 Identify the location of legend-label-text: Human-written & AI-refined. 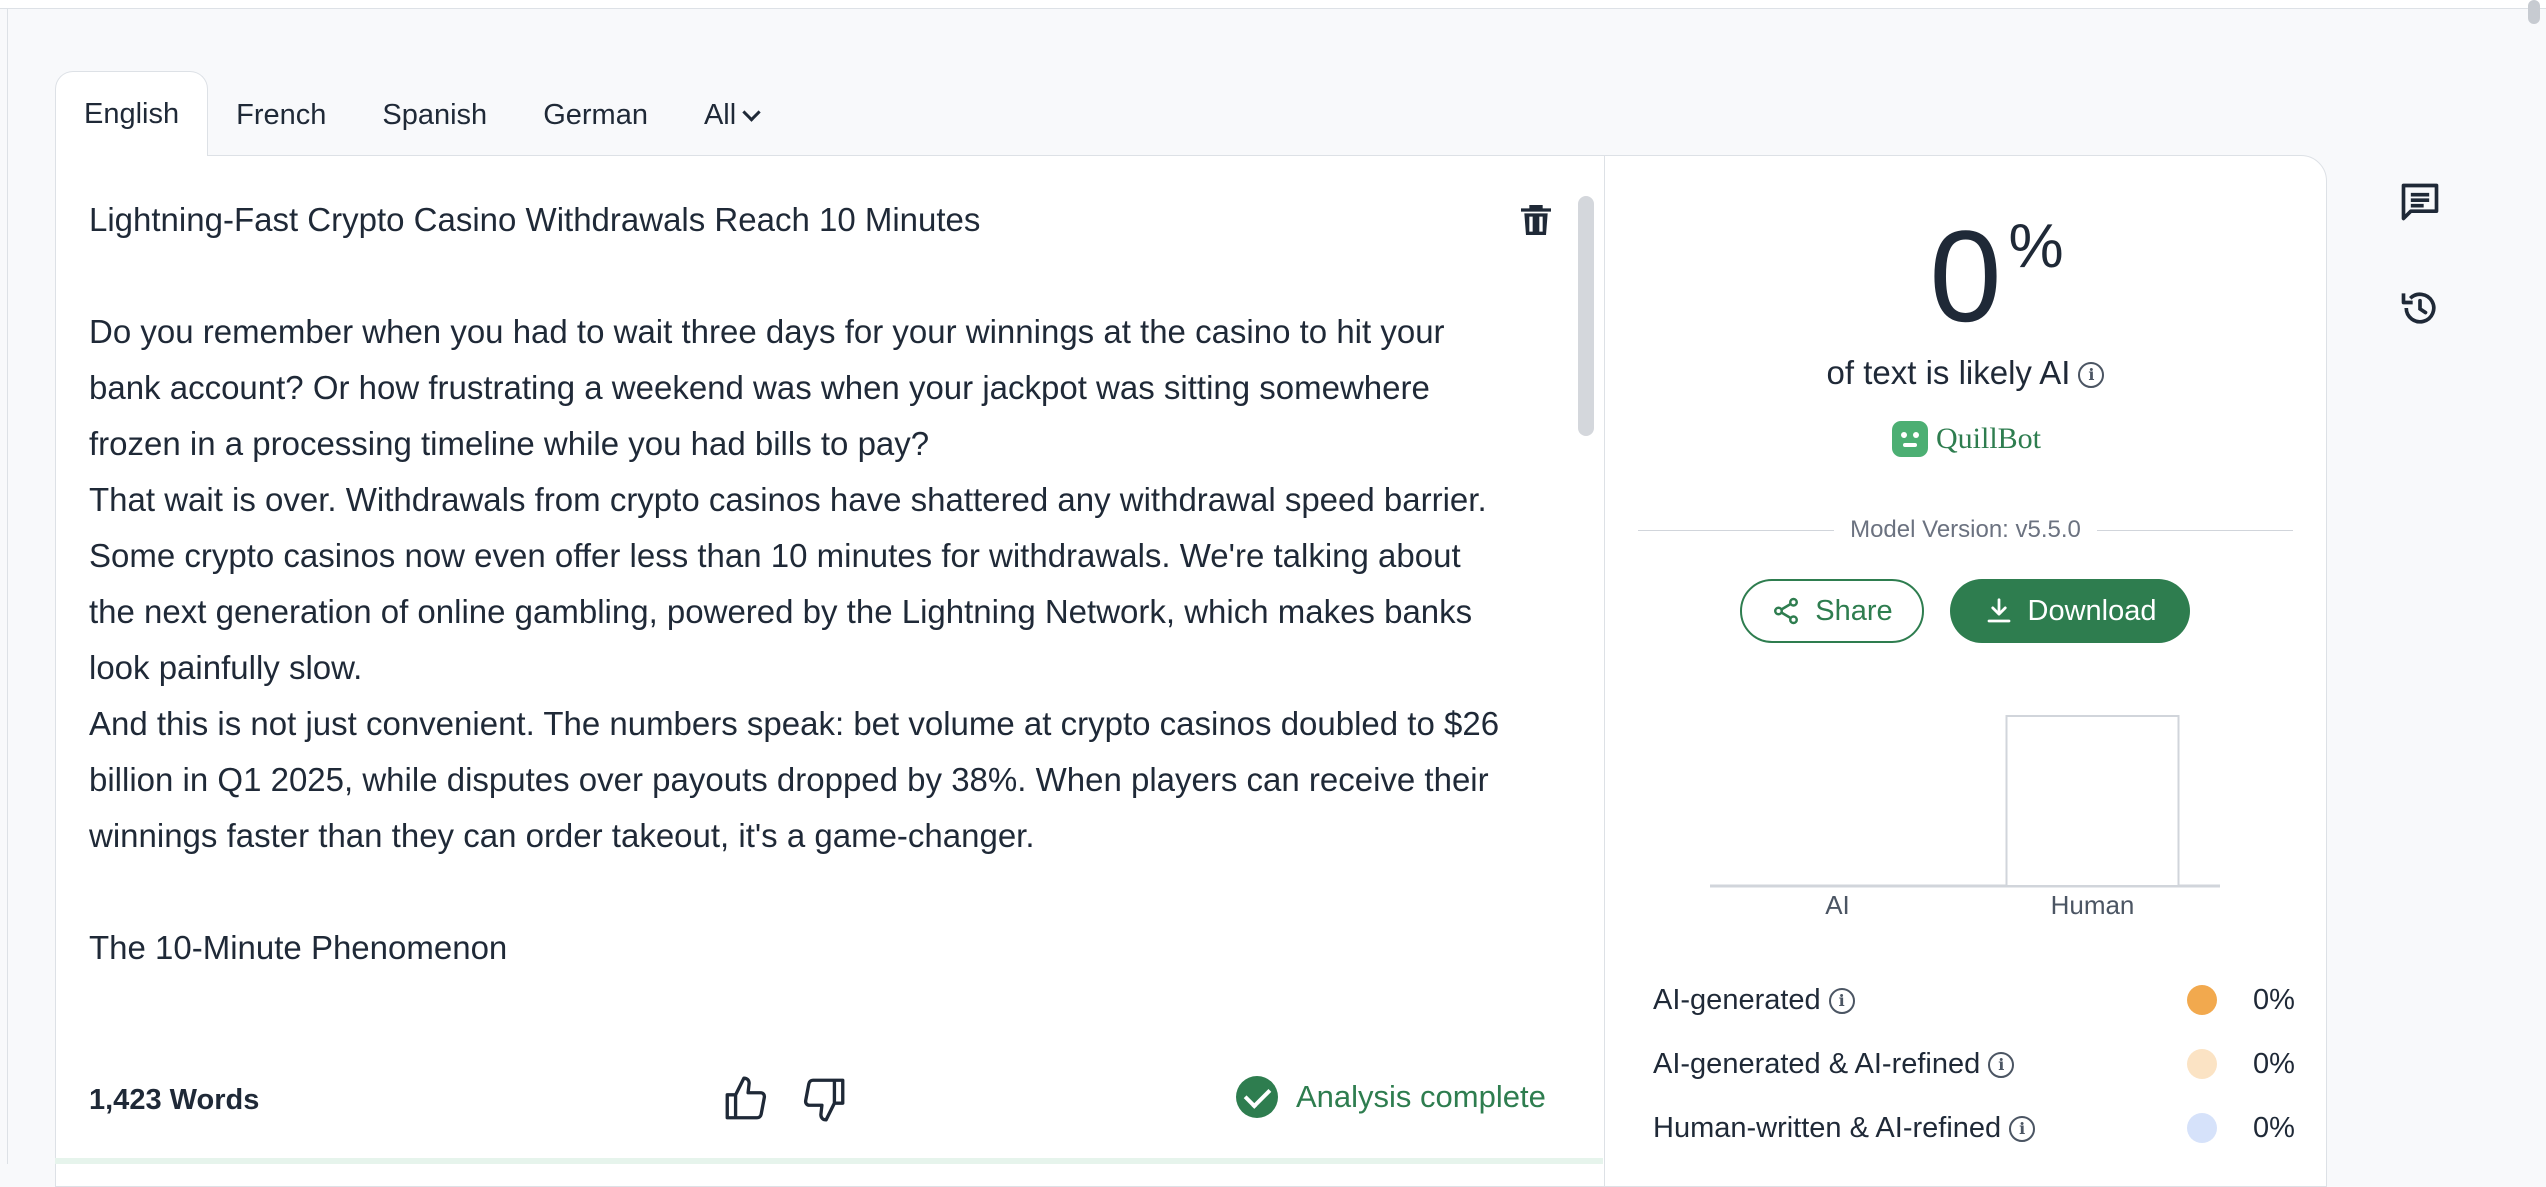
(1827, 1127).